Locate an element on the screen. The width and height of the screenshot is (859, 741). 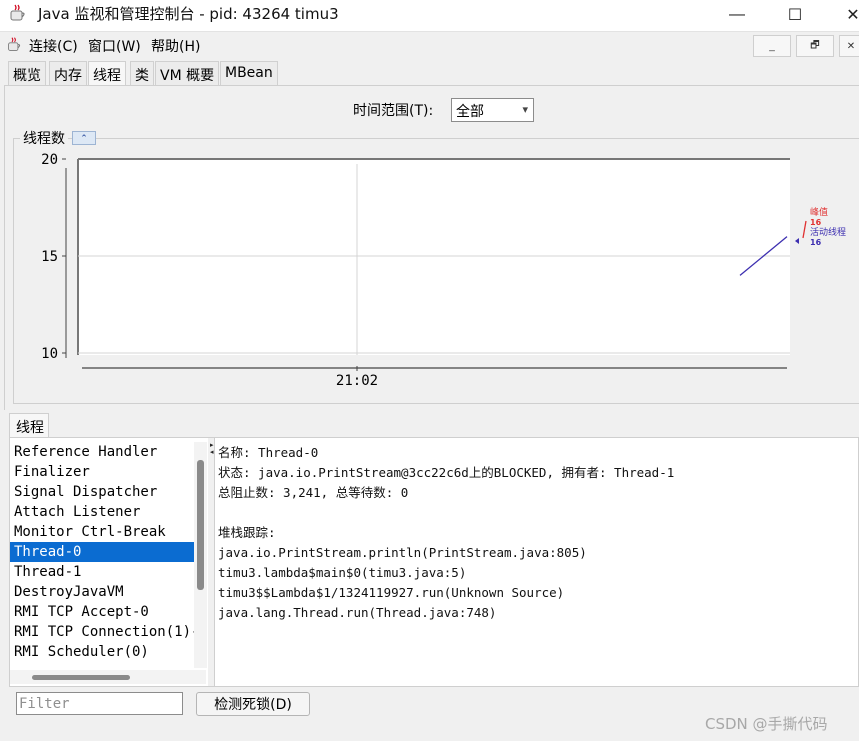
legend-peak-name: 峰值 is located at coordinates (819, 212).